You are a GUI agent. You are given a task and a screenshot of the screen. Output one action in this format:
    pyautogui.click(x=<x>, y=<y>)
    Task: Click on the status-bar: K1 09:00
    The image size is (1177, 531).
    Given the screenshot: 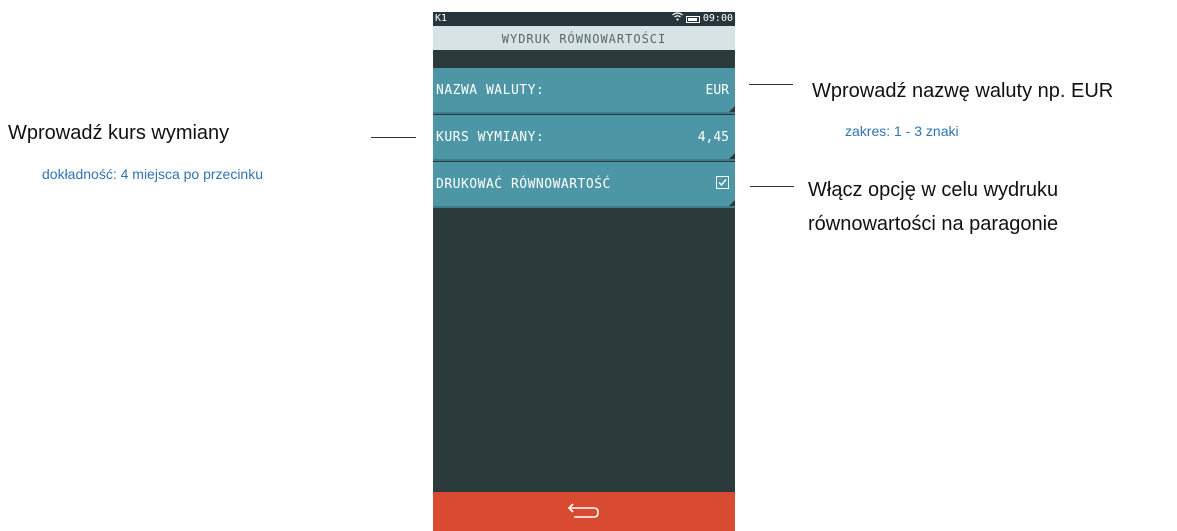 What is the action you would take?
    pyautogui.click(x=584, y=19)
    